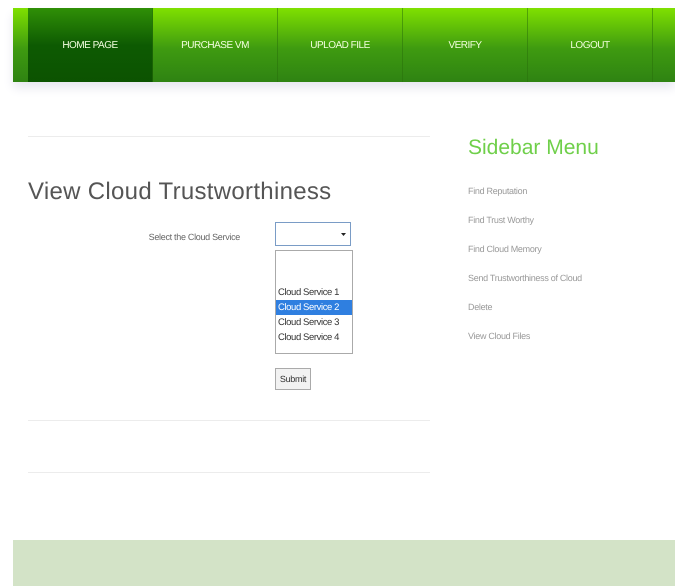 The width and height of the screenshot is (675, 586). I want to click on sidebar-link: Find Trust Worthy, so click(533, 220).